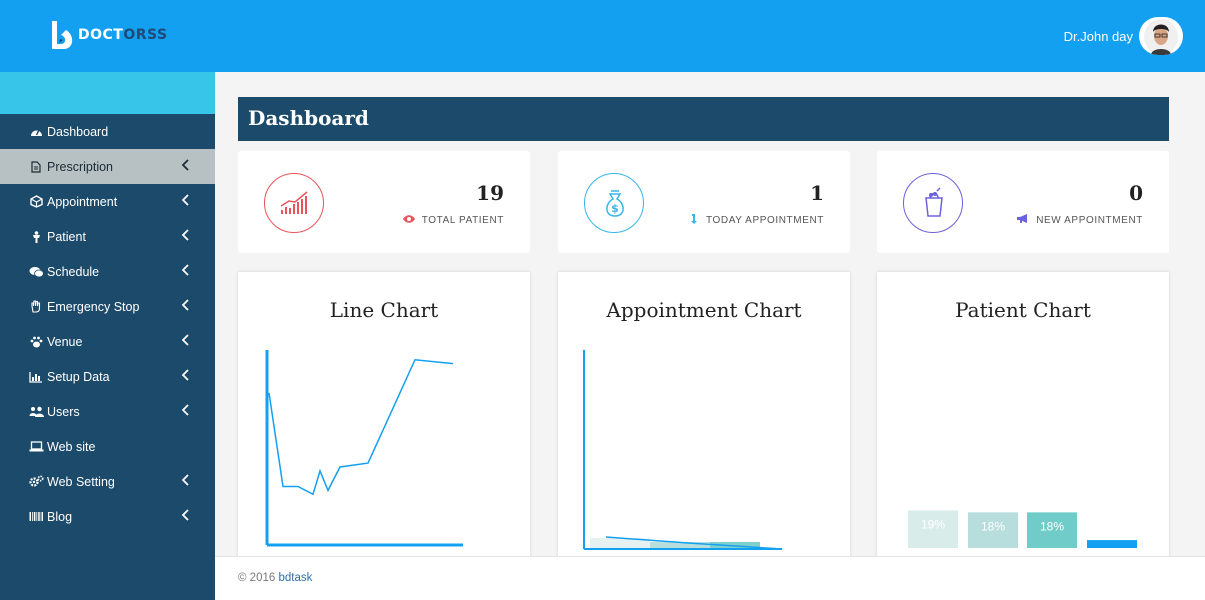 This screenshot has height=600, width=1205. I want to click on sidebar-item-users: Users, so click(107, 411).